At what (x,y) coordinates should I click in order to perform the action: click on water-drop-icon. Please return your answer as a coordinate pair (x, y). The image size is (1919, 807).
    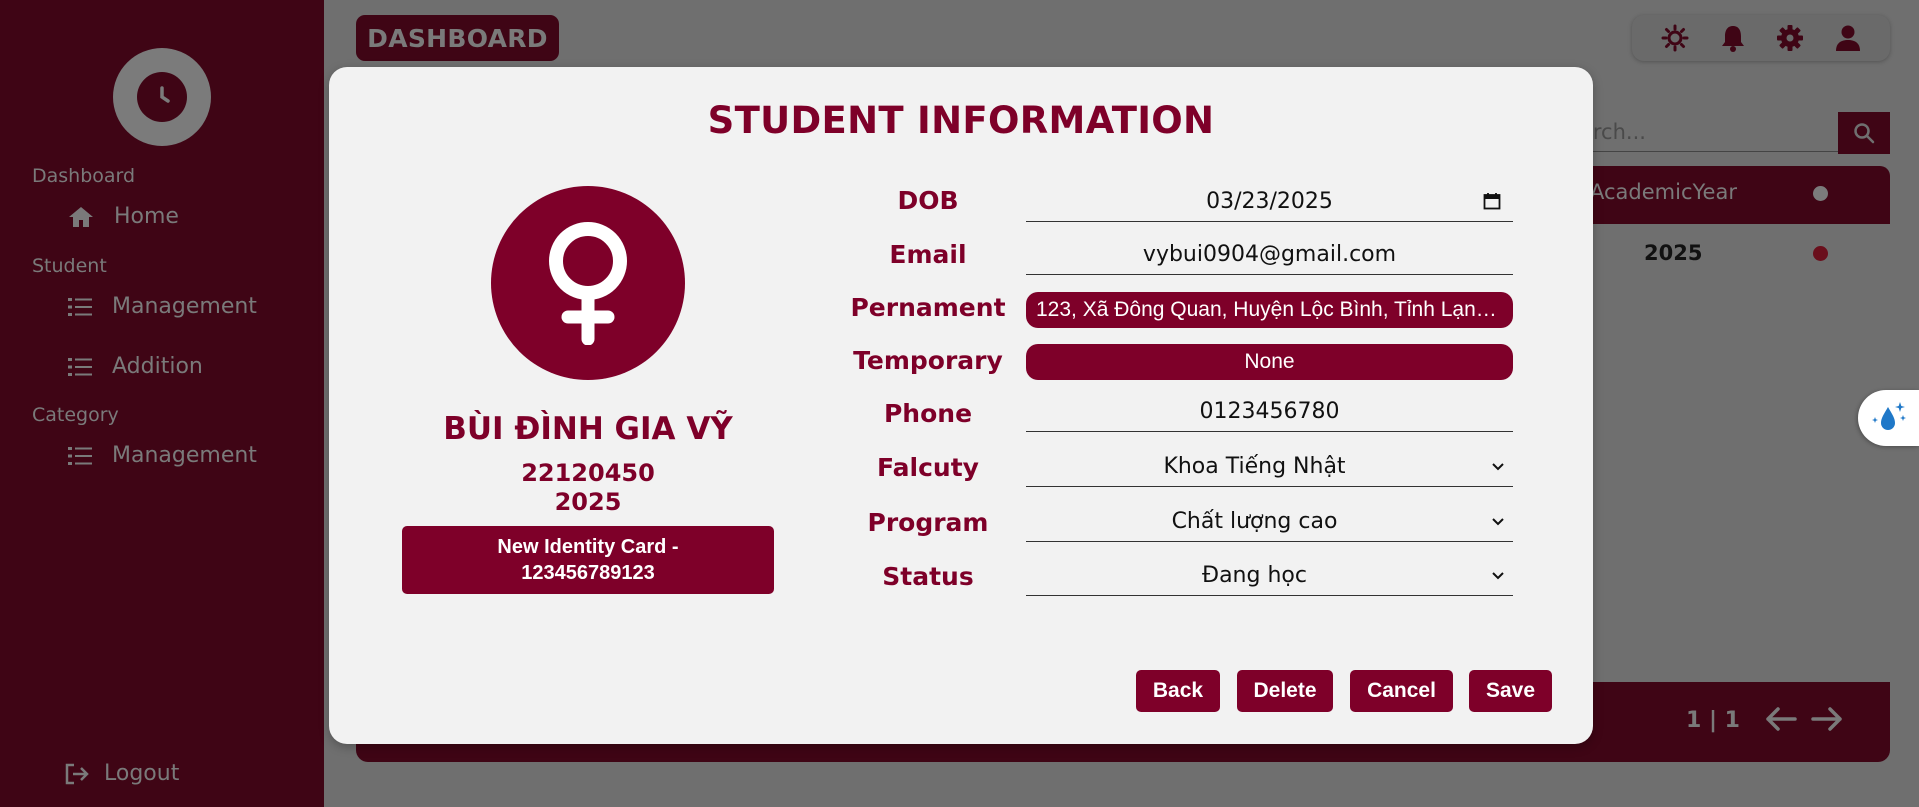
    Looking at the image, I should click on (1889, 416).